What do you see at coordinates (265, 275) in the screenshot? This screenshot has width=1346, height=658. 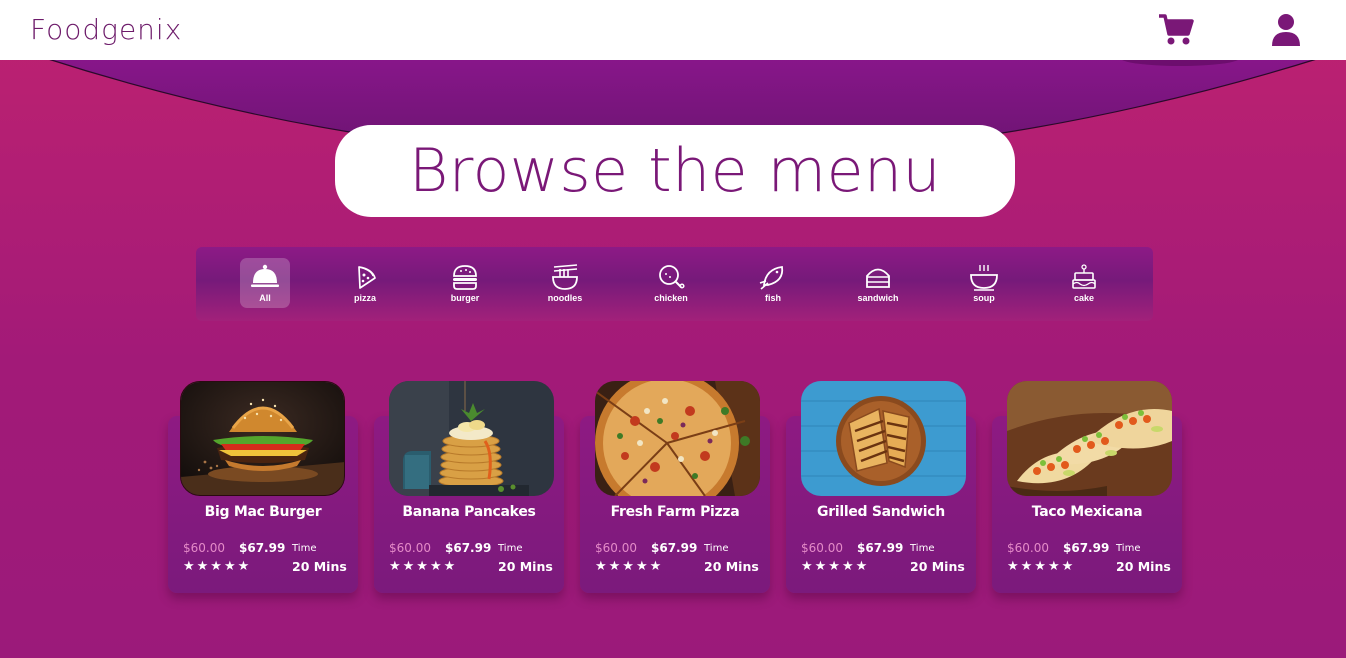 I see `cloche-icon` at bounding box center [265, 275].